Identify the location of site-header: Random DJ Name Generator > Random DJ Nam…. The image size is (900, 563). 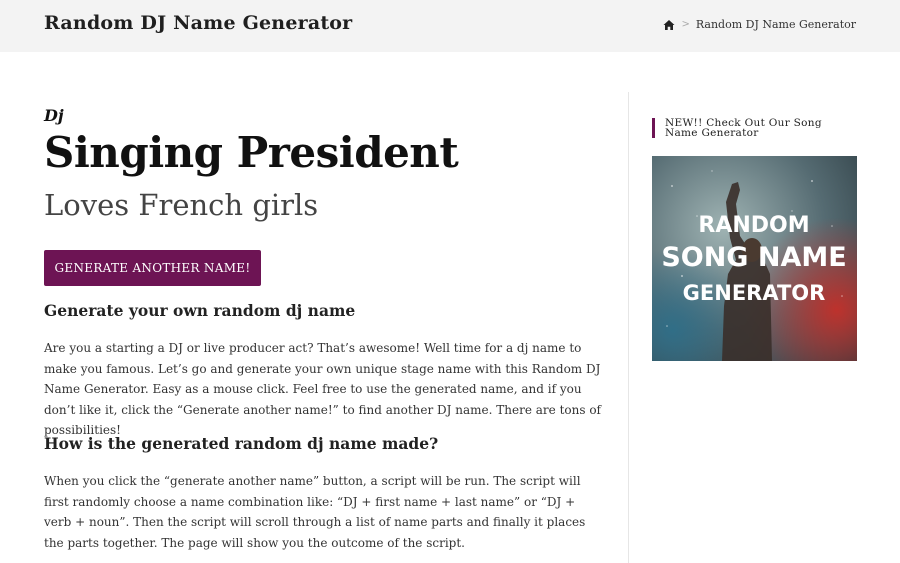
(450, 26).